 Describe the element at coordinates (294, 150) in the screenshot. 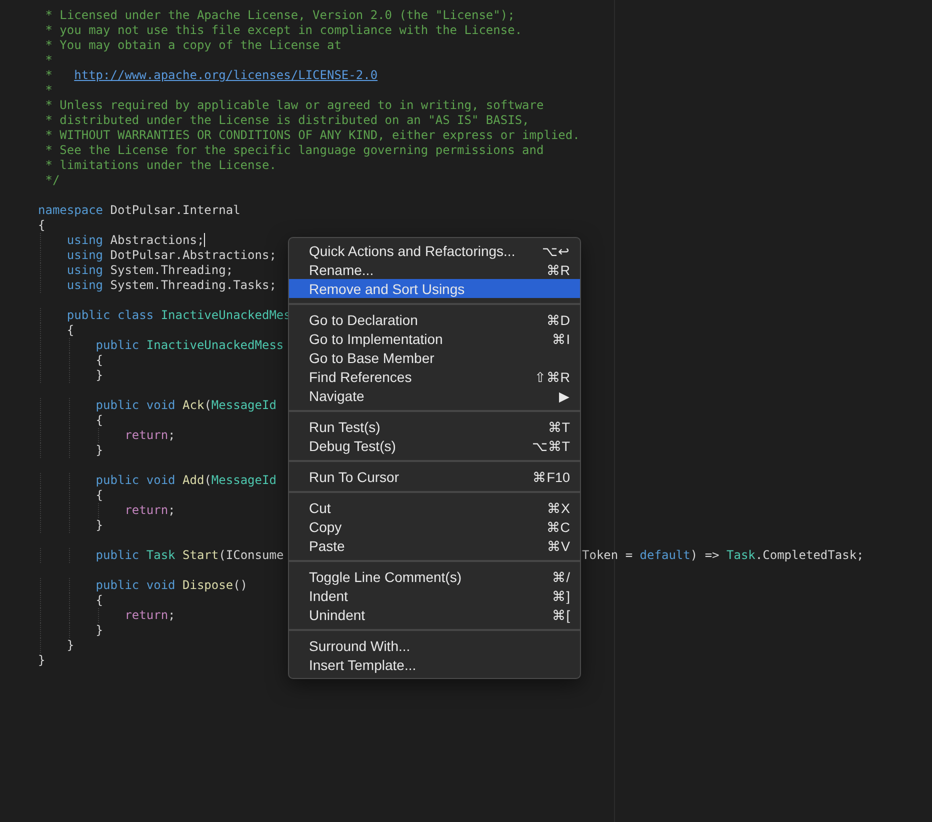

I see `code-text: * See the License for the specific language governing permissions and` at that location.